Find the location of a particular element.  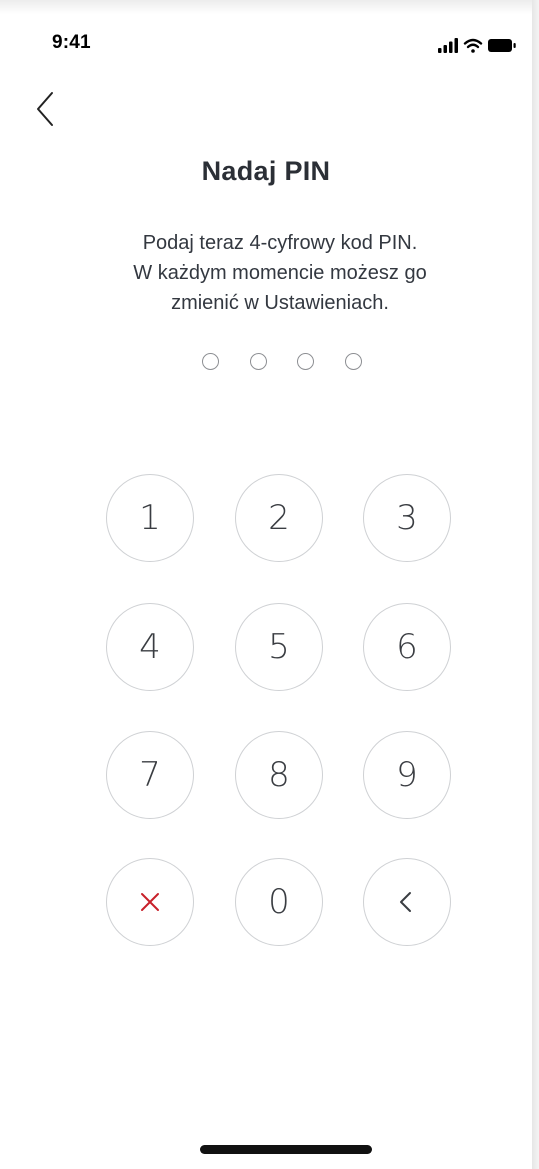

key-9-label: 9 is located at coordinates (407, 775).